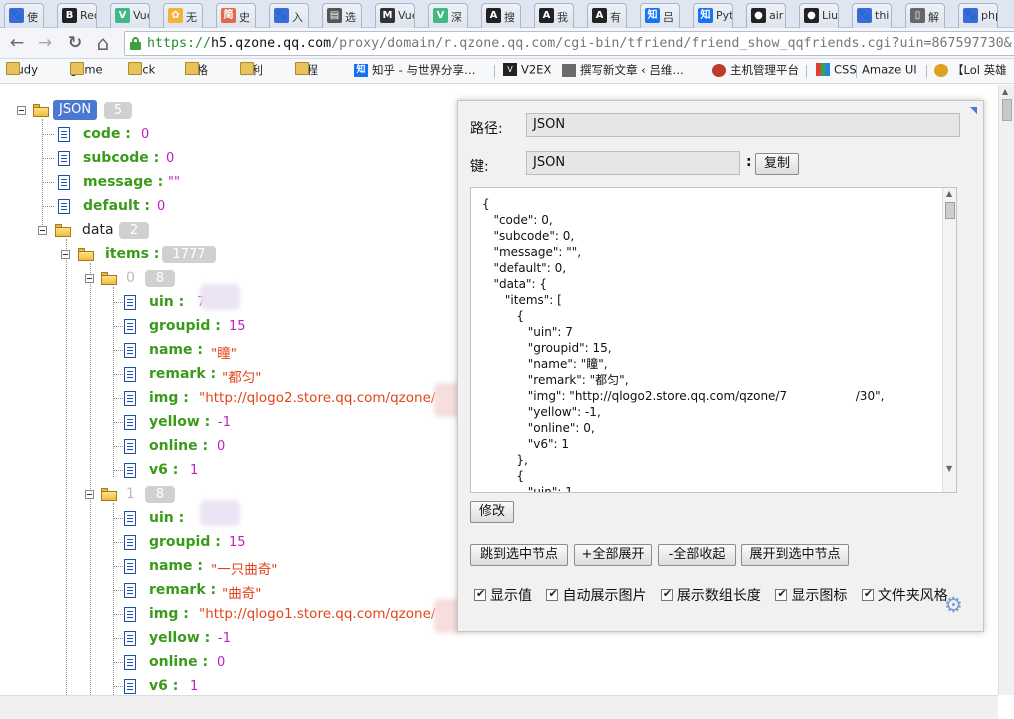 The width and height of the screenshot is (1014, 719). Describe the element at coordinates (713, 15) in the screenshot. I see `browser-tab: 知 Pyt` at that location.